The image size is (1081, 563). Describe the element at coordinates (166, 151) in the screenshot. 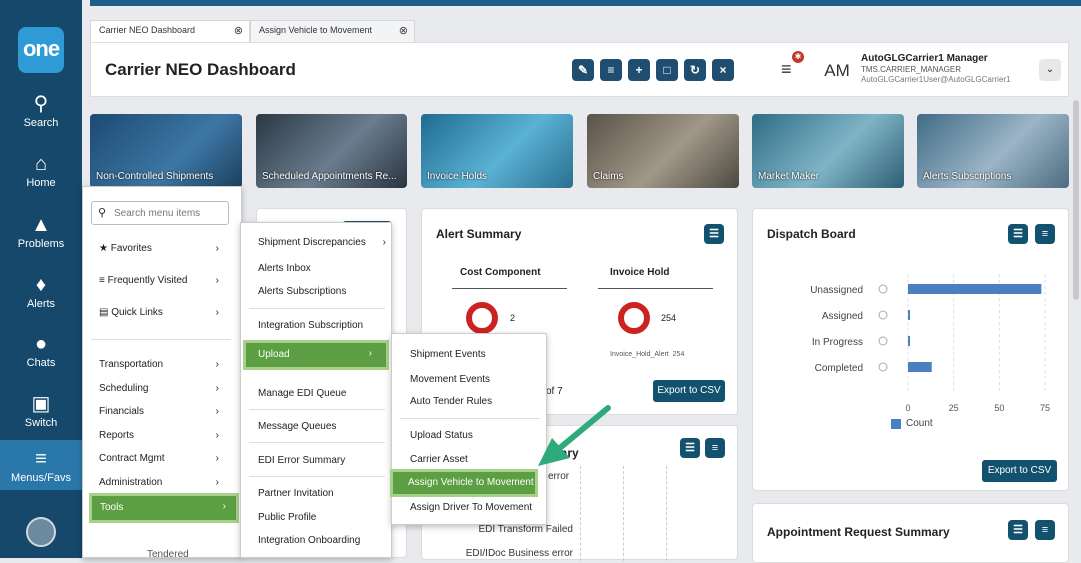

I see `tile-non-controlled-shipments: Non-Controlled Shipments` at that location.